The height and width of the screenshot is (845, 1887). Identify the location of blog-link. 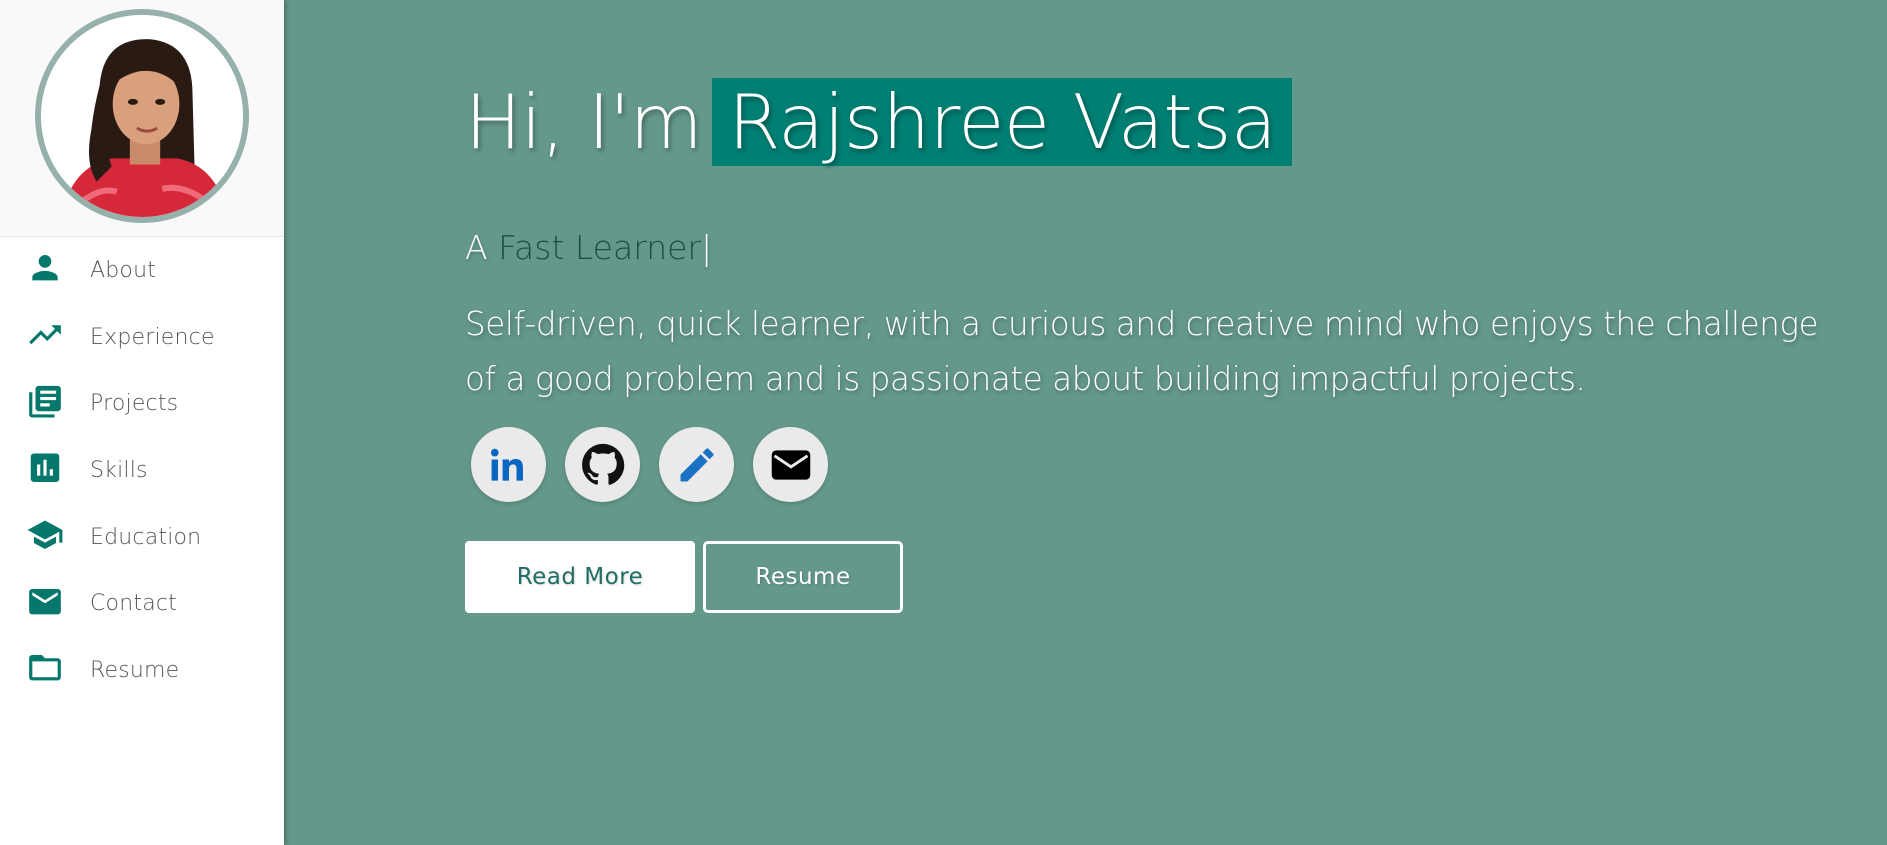
(696, 464).